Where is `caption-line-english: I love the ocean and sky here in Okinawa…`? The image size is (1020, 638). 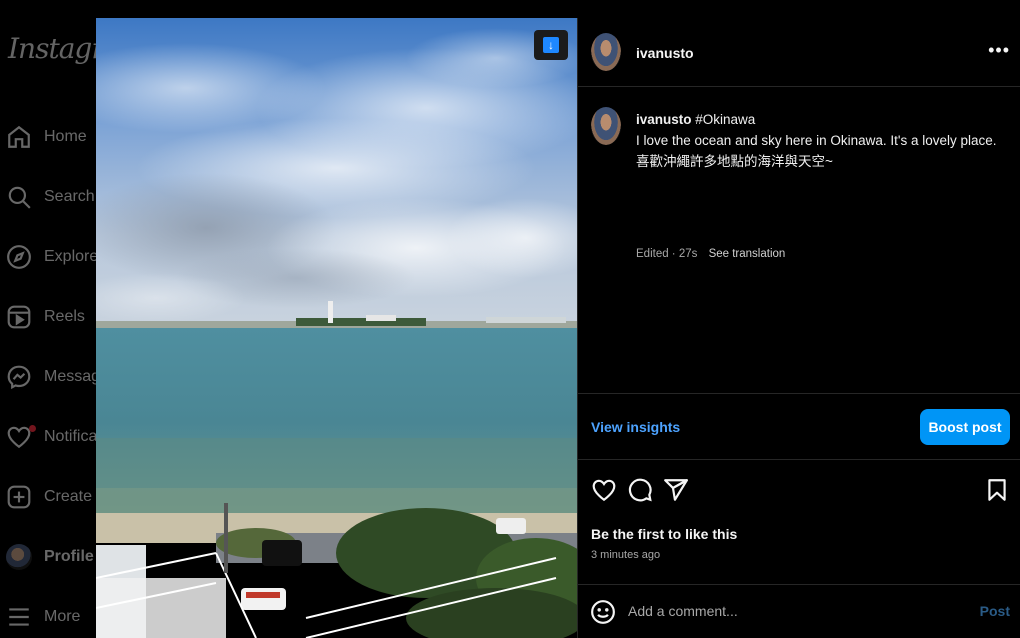
caption-line-english: I love the ocean and sky here in Okinawa… is located at coordinates (816, 140).